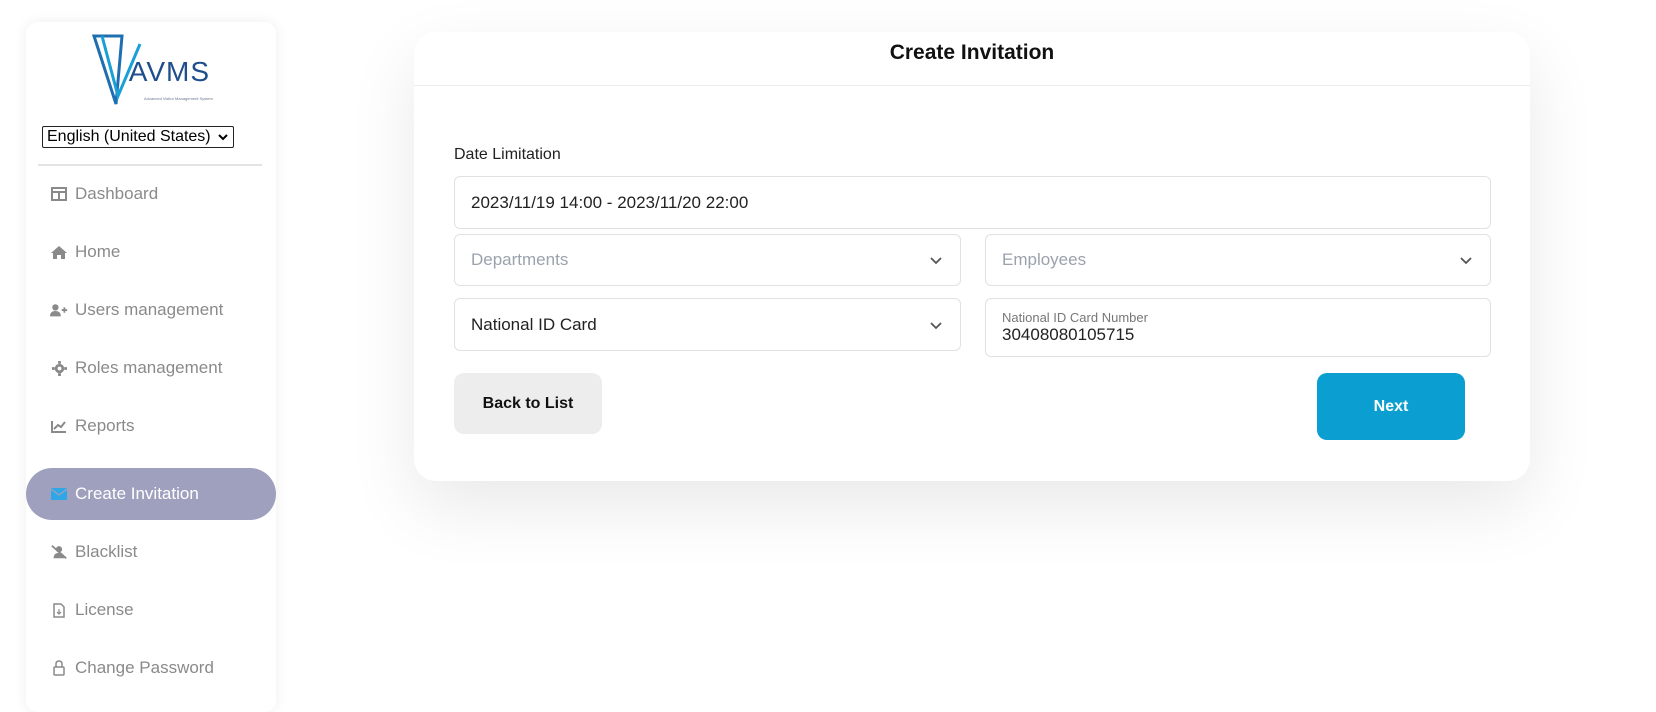 The image size is (1656, 712). I want to click on lock-icon, so click(59, 668).